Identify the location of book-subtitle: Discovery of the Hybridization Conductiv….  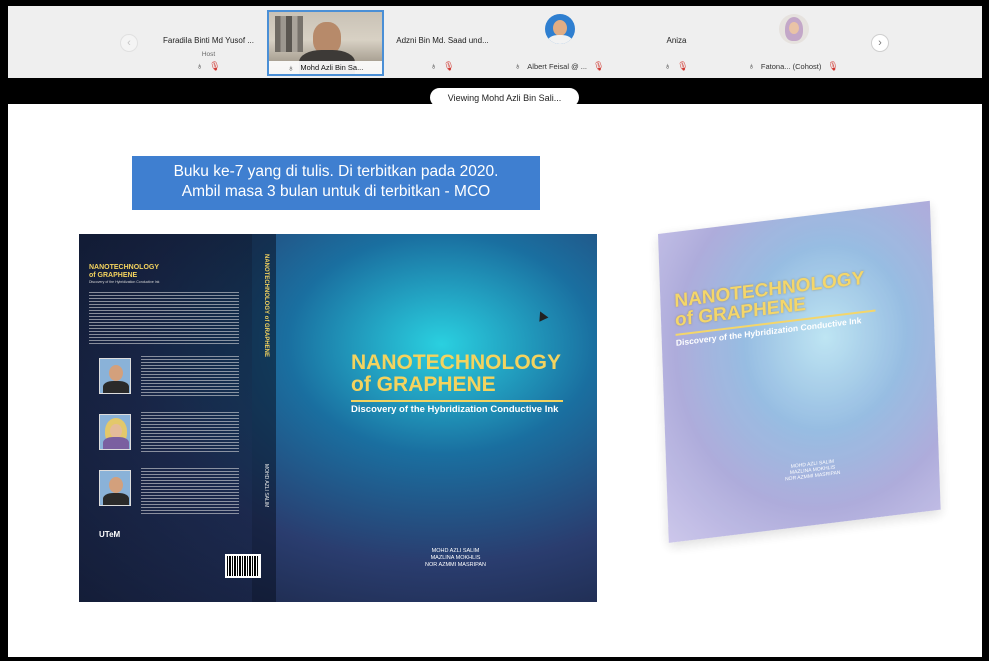
(455, 409).